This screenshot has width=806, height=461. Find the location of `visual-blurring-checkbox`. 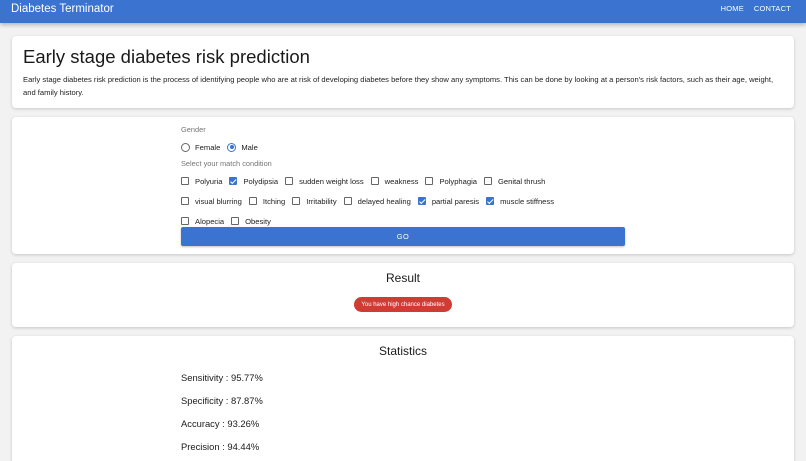

visual-blurring-checkbox is located at coordinates (185, 201).